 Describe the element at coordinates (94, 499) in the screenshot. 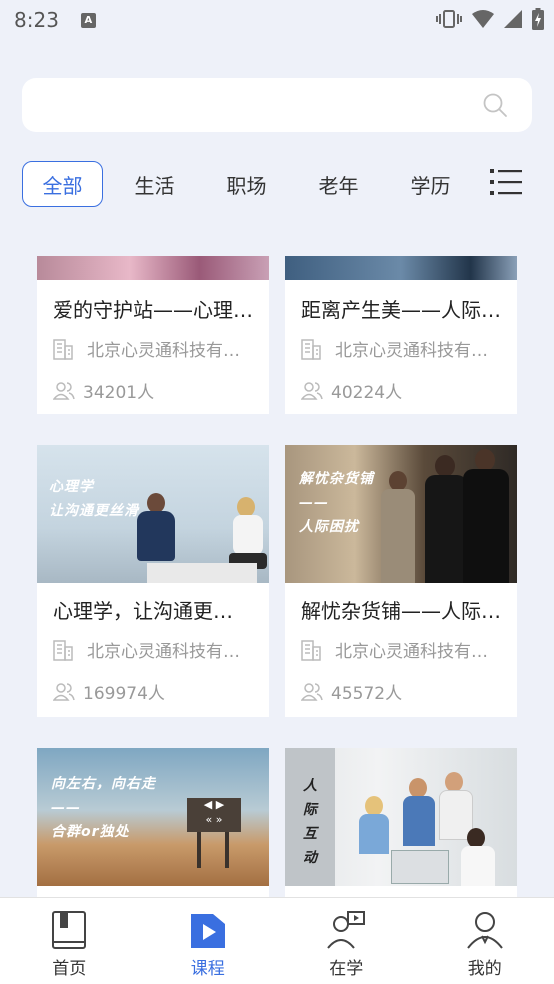

I see `thumbnail-caption: 心理学 让沟通更丝滑` at that location.